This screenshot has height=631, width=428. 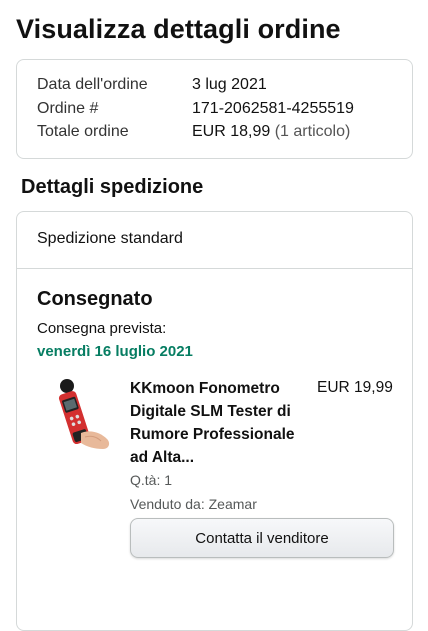 What do you see at coordinates (115, 351) in the screenshot?
I see `expected-delivery-date: venerdì 16 luglio 2021` at bounding box center [115, 351].